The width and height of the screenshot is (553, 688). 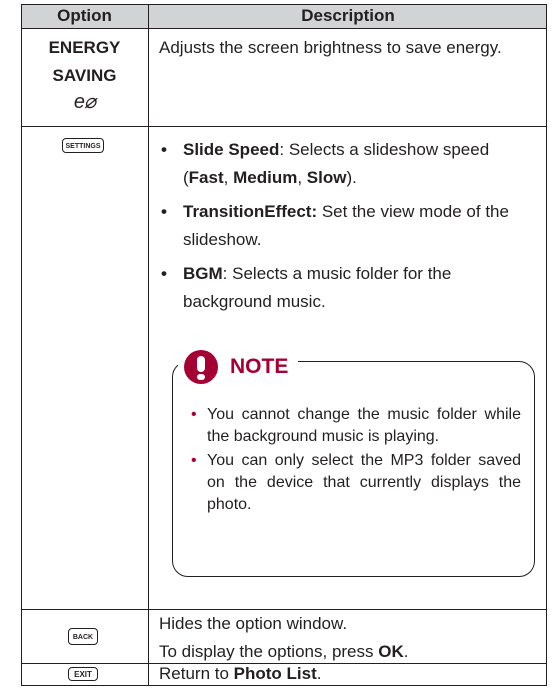 I want to click on speed-medium: Medium, so click(x=265, y=177).